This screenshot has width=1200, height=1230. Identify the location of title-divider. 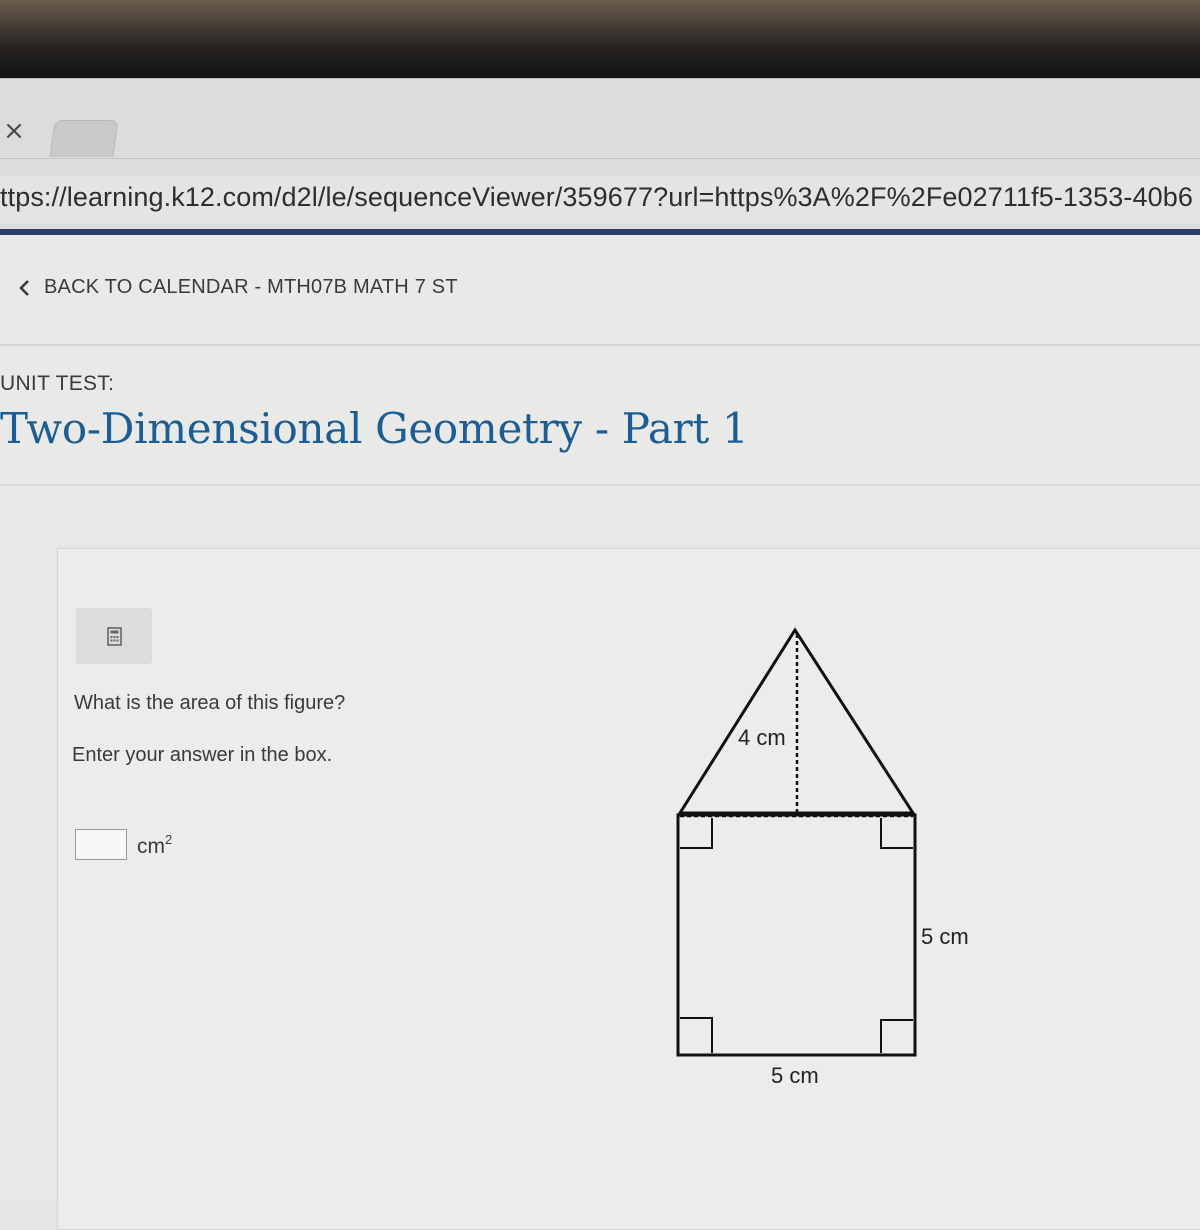
(600, 485).